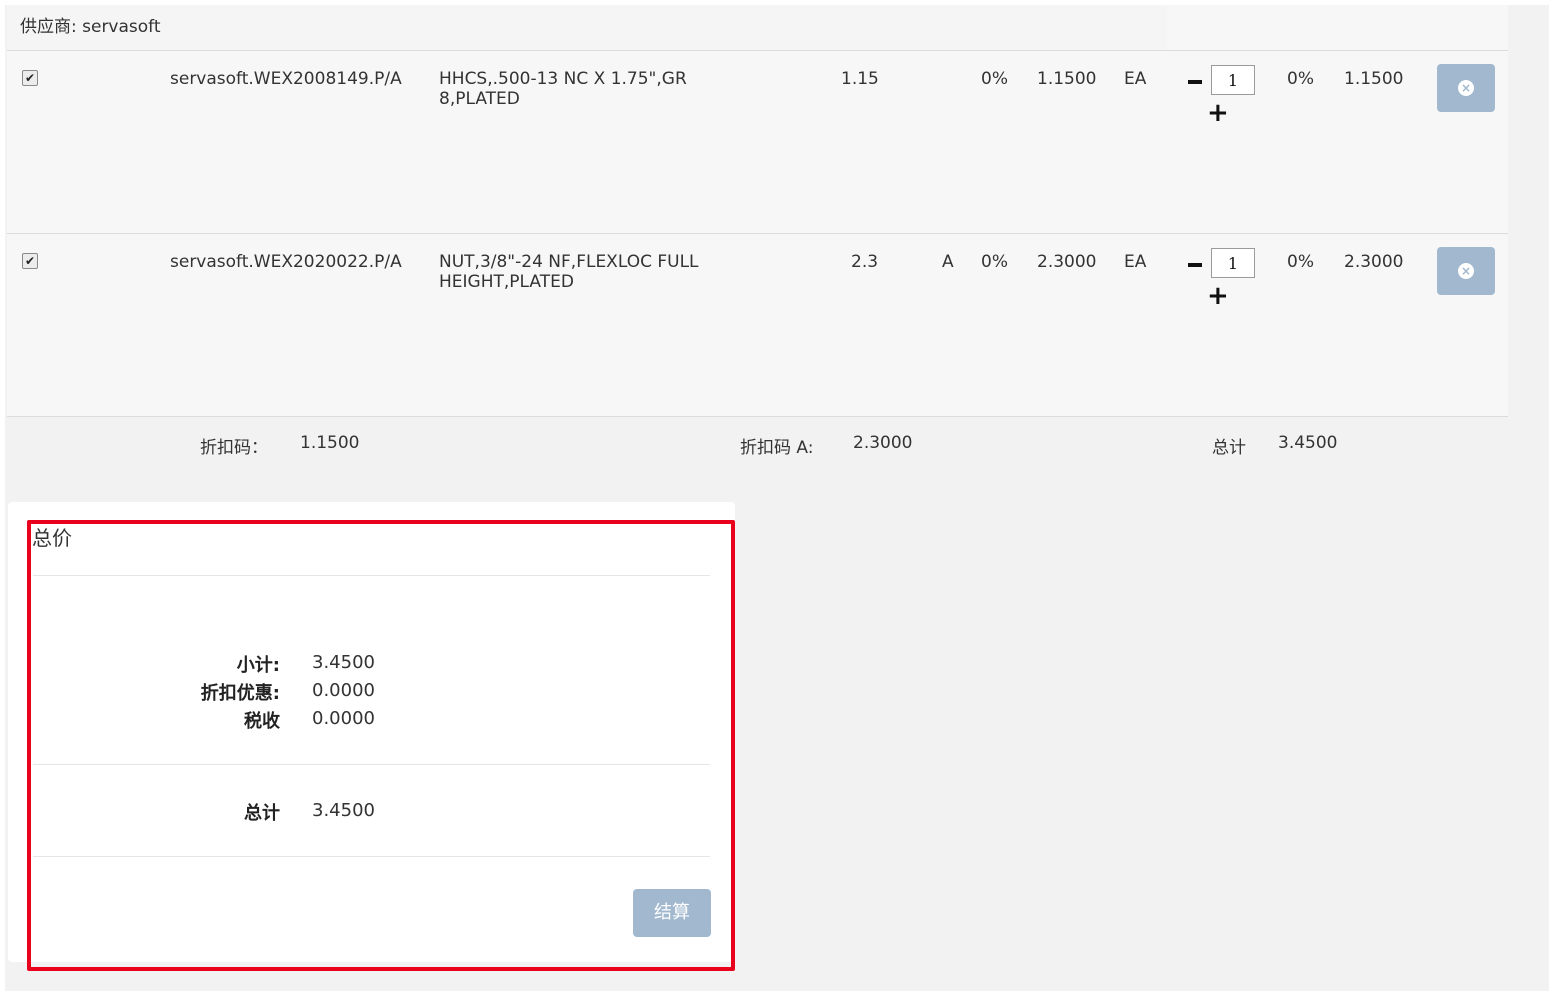 The image size is (1554, 996). What do you see at coordinates (777, 448) in the screenshot?
I see `discount-code-a-label: 折扣码 A:` at bounding box center [777, 448].